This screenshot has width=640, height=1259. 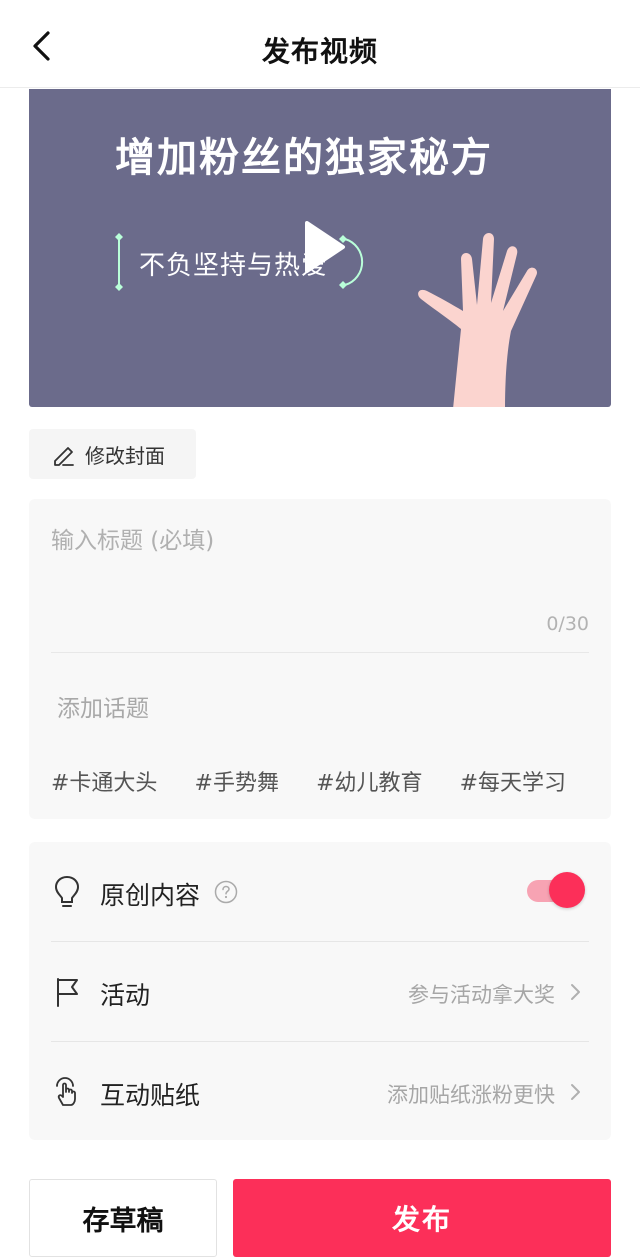 I want to click on flag-icon, so click(x=67, y=992).